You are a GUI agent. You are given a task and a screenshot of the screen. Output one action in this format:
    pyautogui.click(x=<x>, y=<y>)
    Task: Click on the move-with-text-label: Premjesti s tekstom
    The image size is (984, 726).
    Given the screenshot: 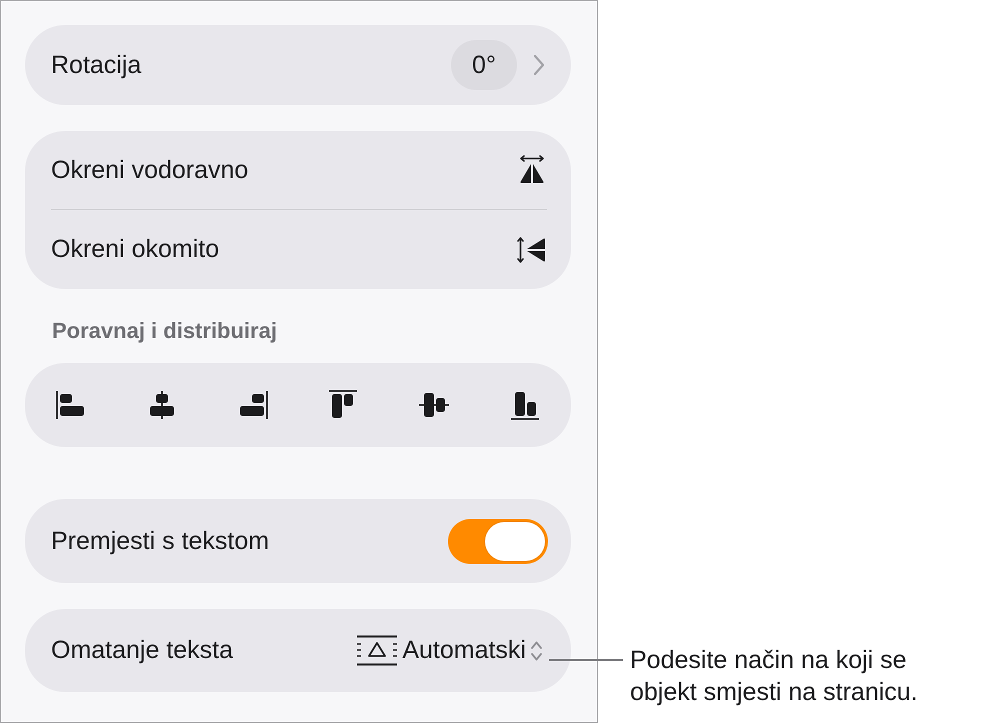 What is the action you would take?
    pyautogui.click(x=160, y=541)
    